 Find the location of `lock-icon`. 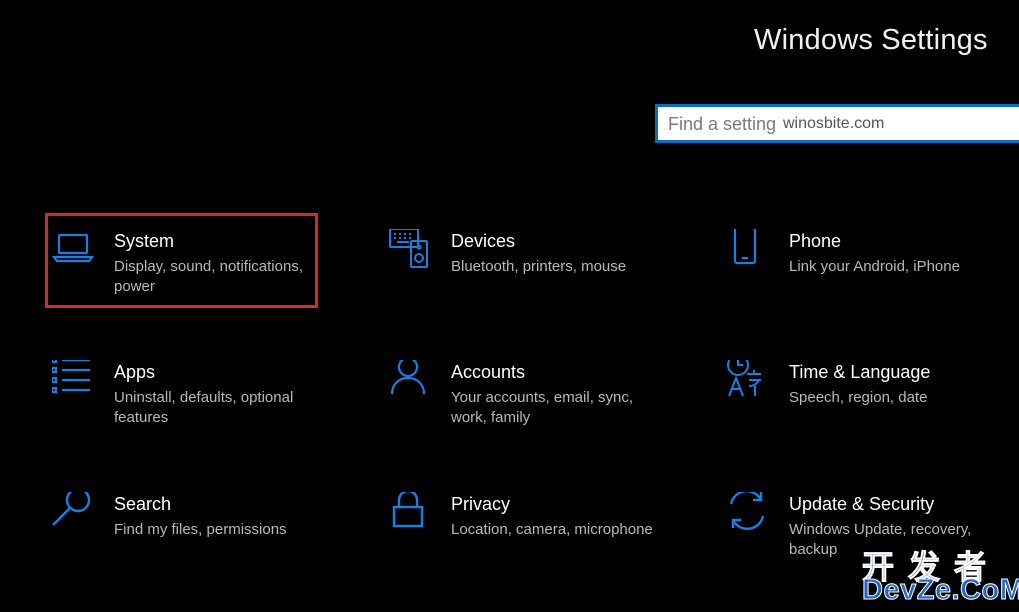

lock-icon is located at coordinates (411, 514).